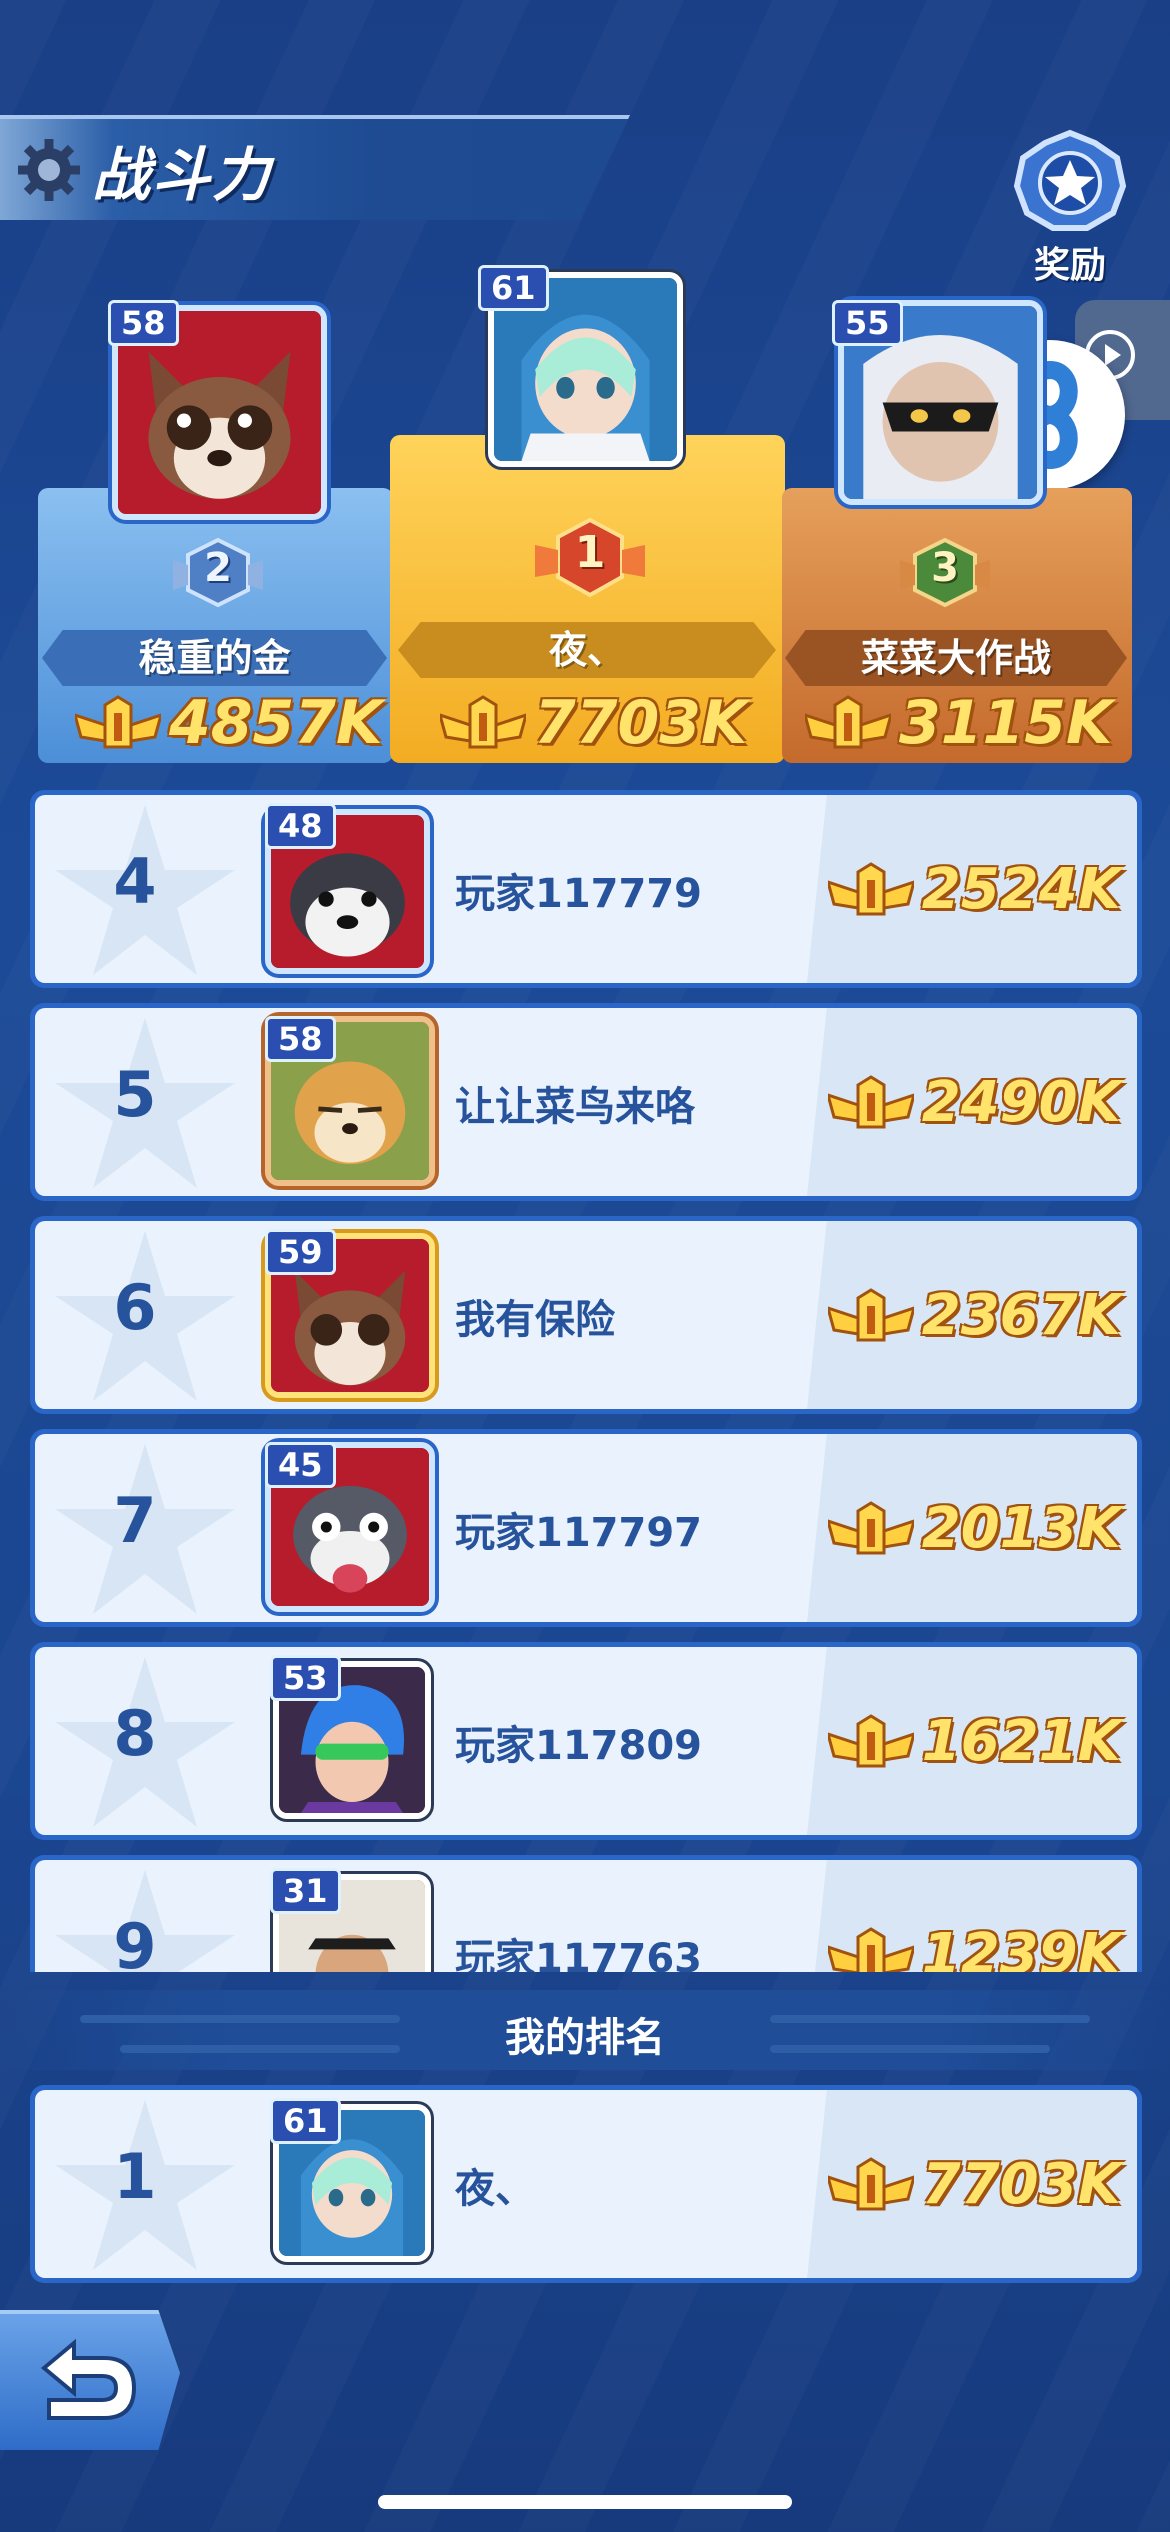 Image resolution: width=1170 pixels, height=2532 pixels. What do you see at coordinates (585, 2038) in the screenshot?
I see `my-rank-title: 我的排名` at bounding box center [585, 2038].